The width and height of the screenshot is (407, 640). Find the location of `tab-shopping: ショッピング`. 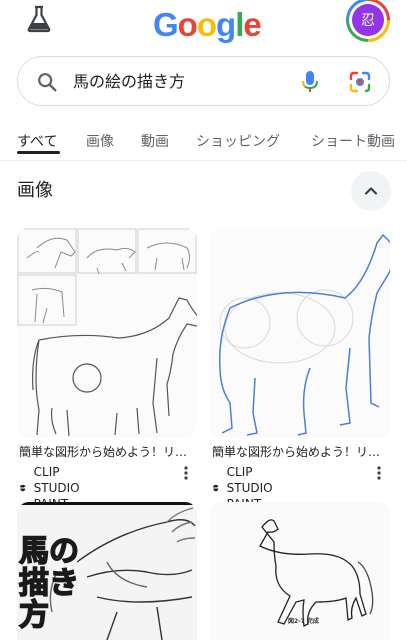

tab-shopping: ショッピング is located at coordinates (238, 142).